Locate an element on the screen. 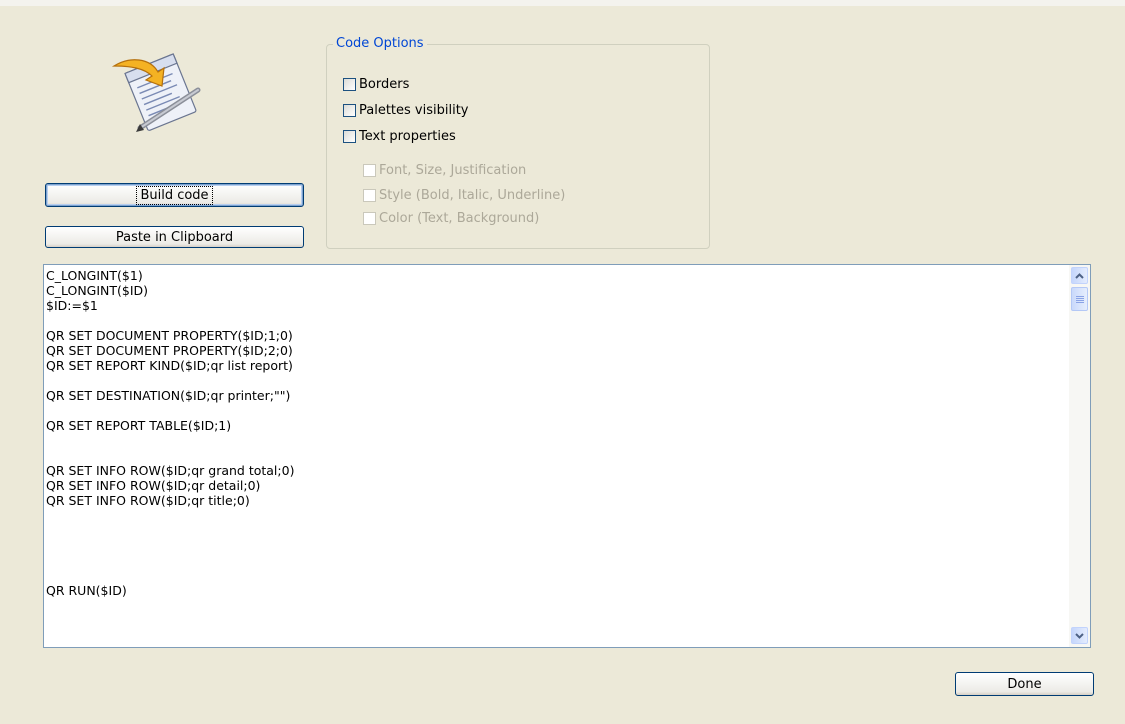  palettes-visibility-checkbox is located at coordinates (349, 110).